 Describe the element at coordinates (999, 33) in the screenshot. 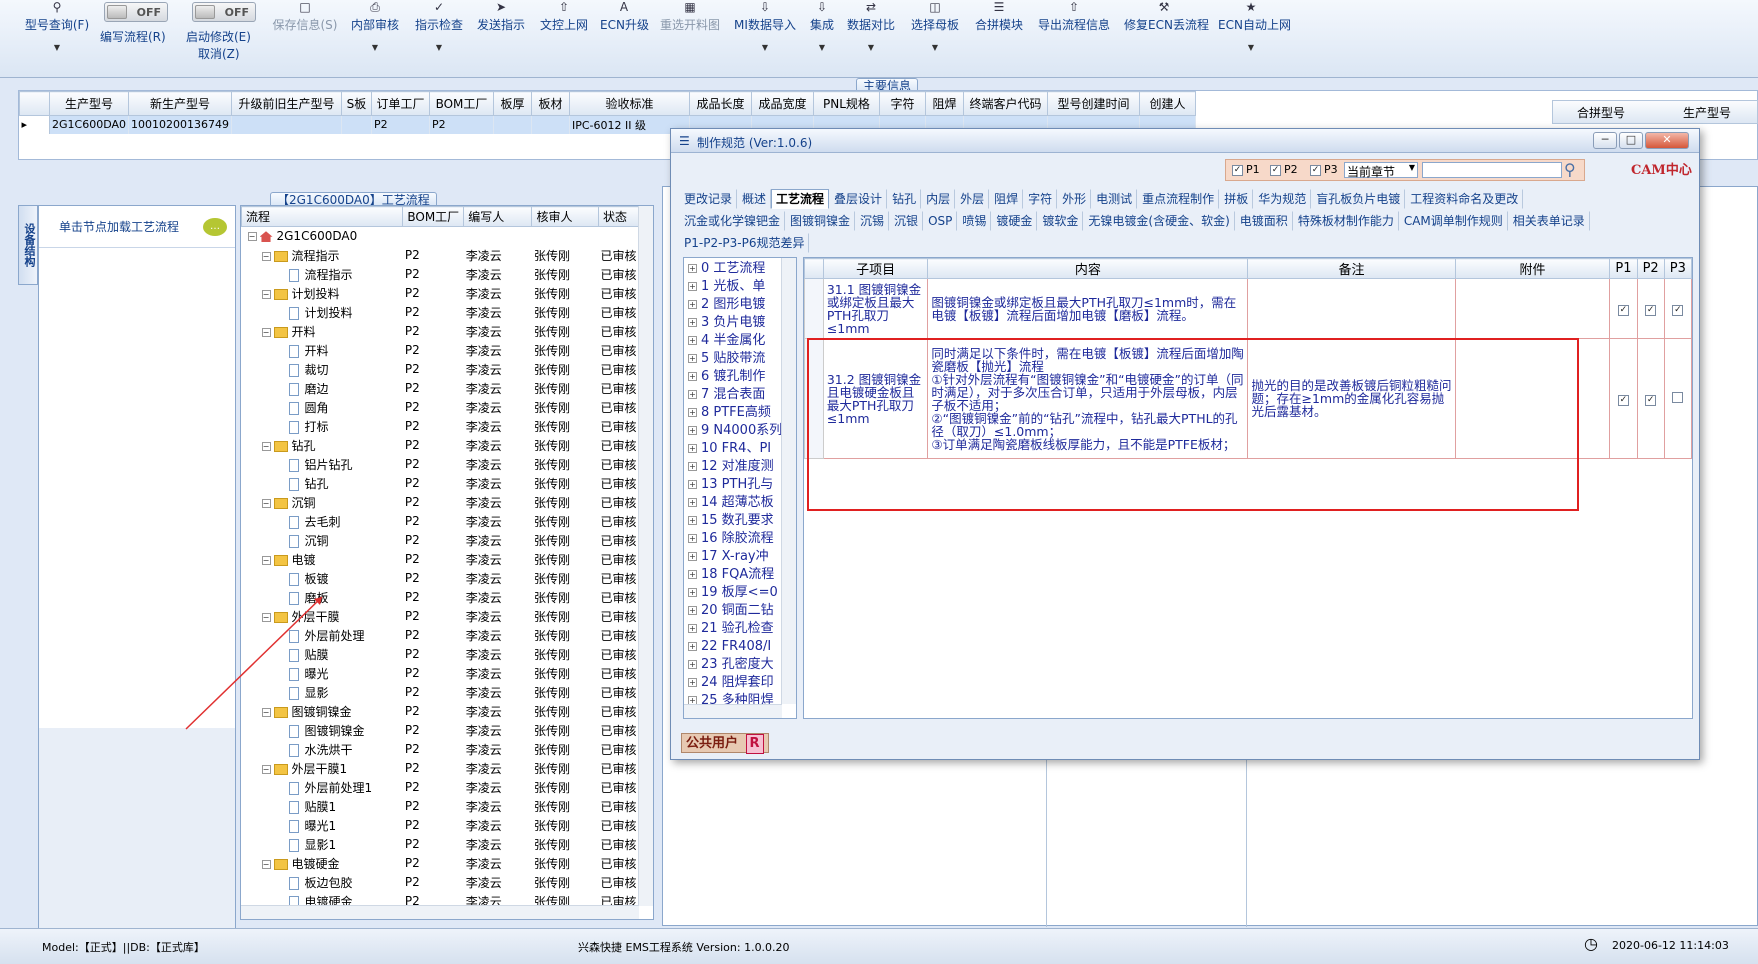

I see `merge-module-button: ☰ 合拼模块` at that location.